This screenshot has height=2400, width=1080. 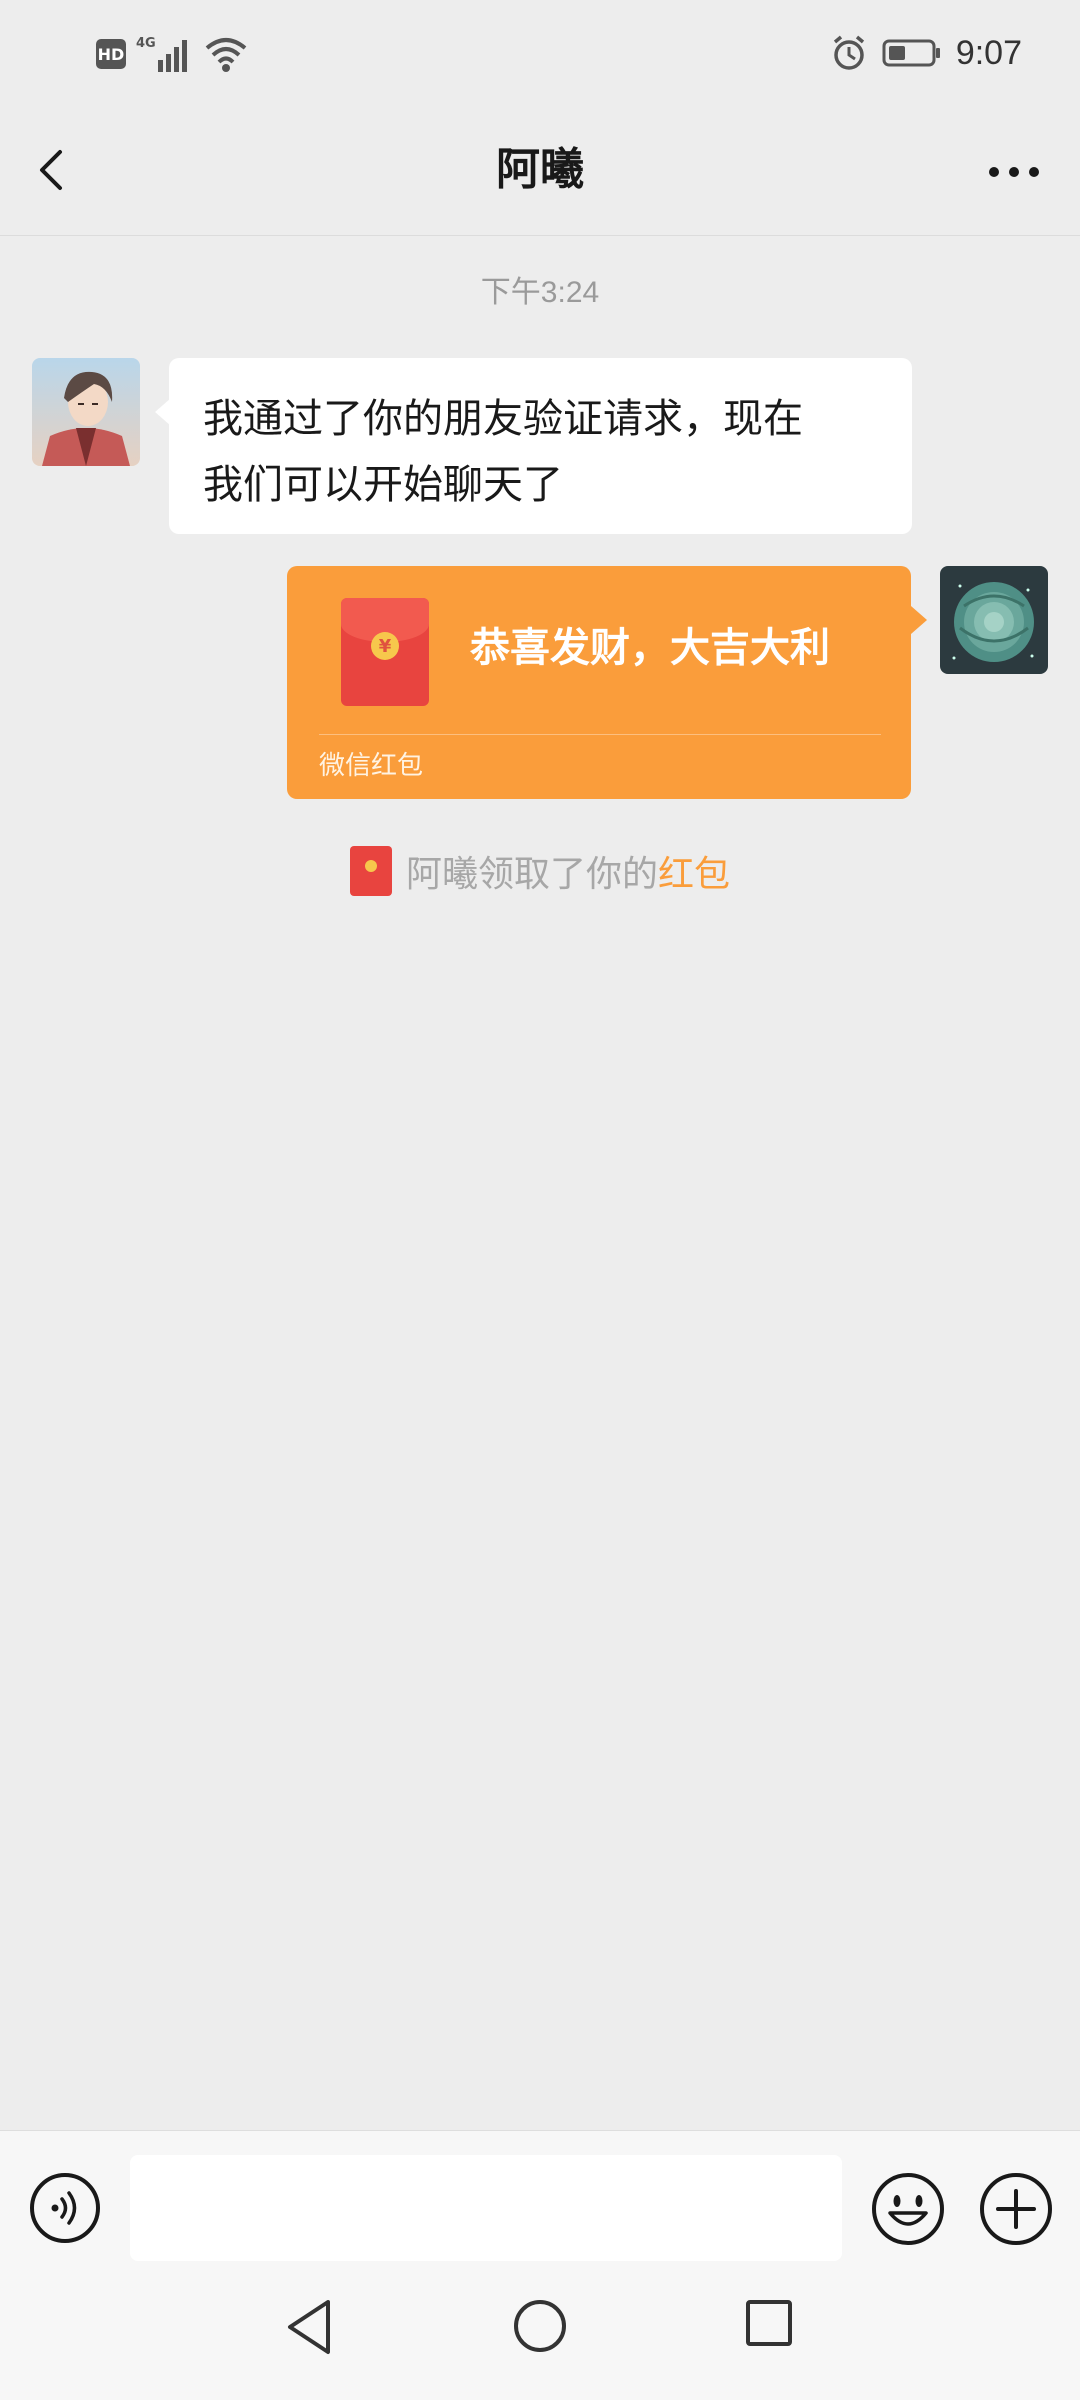 I want to click on red-packet-message: ¥ 恭喜发财，大吉大利 微信红包, so click(x=607, y=682).